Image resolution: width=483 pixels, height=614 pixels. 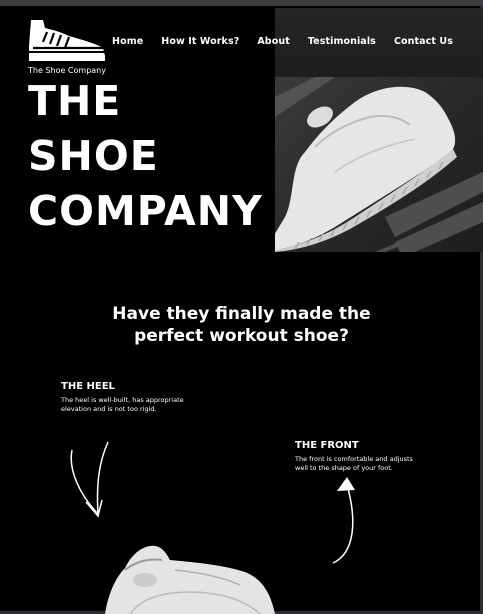 I want to click on hero-title-line: COMPANY, so click(x=145, y=211).